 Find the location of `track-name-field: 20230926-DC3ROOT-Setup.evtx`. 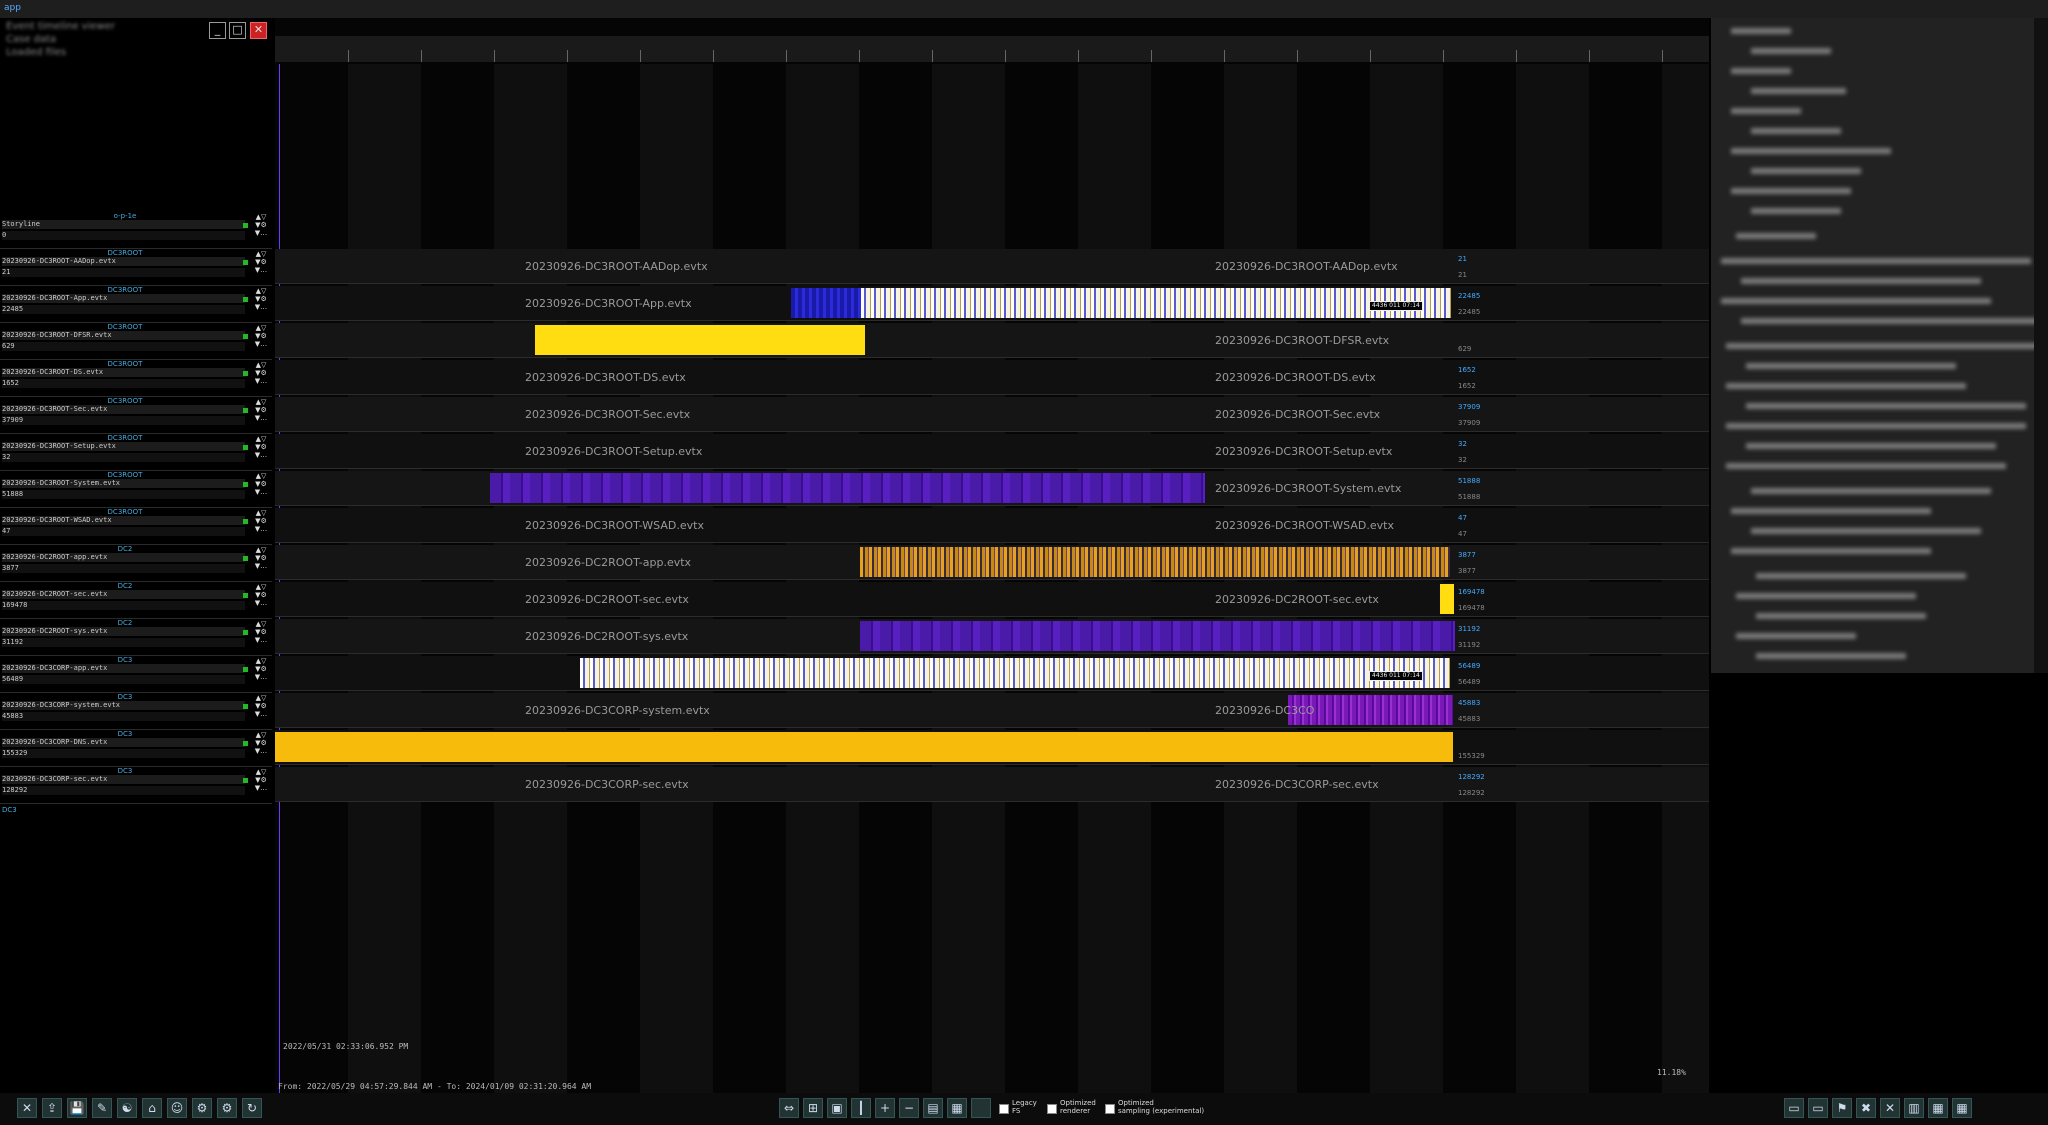

track-name-field: 20230926-DC3ROOT-Setup.evtx is located at coordinates (123, 446).